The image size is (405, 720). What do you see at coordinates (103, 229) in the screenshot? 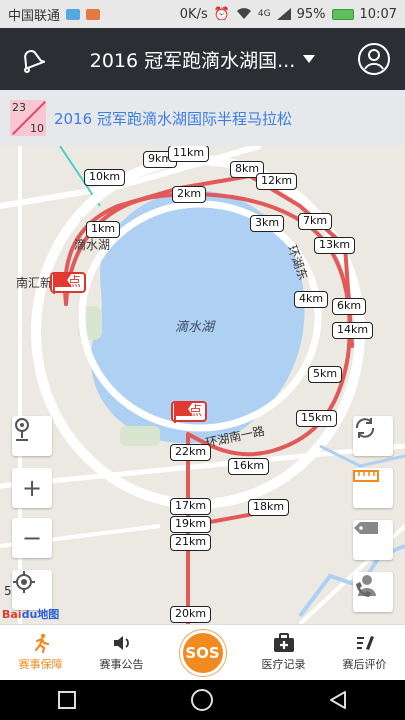
I see `km-marker: 1km` at bounding box center [103, 229].